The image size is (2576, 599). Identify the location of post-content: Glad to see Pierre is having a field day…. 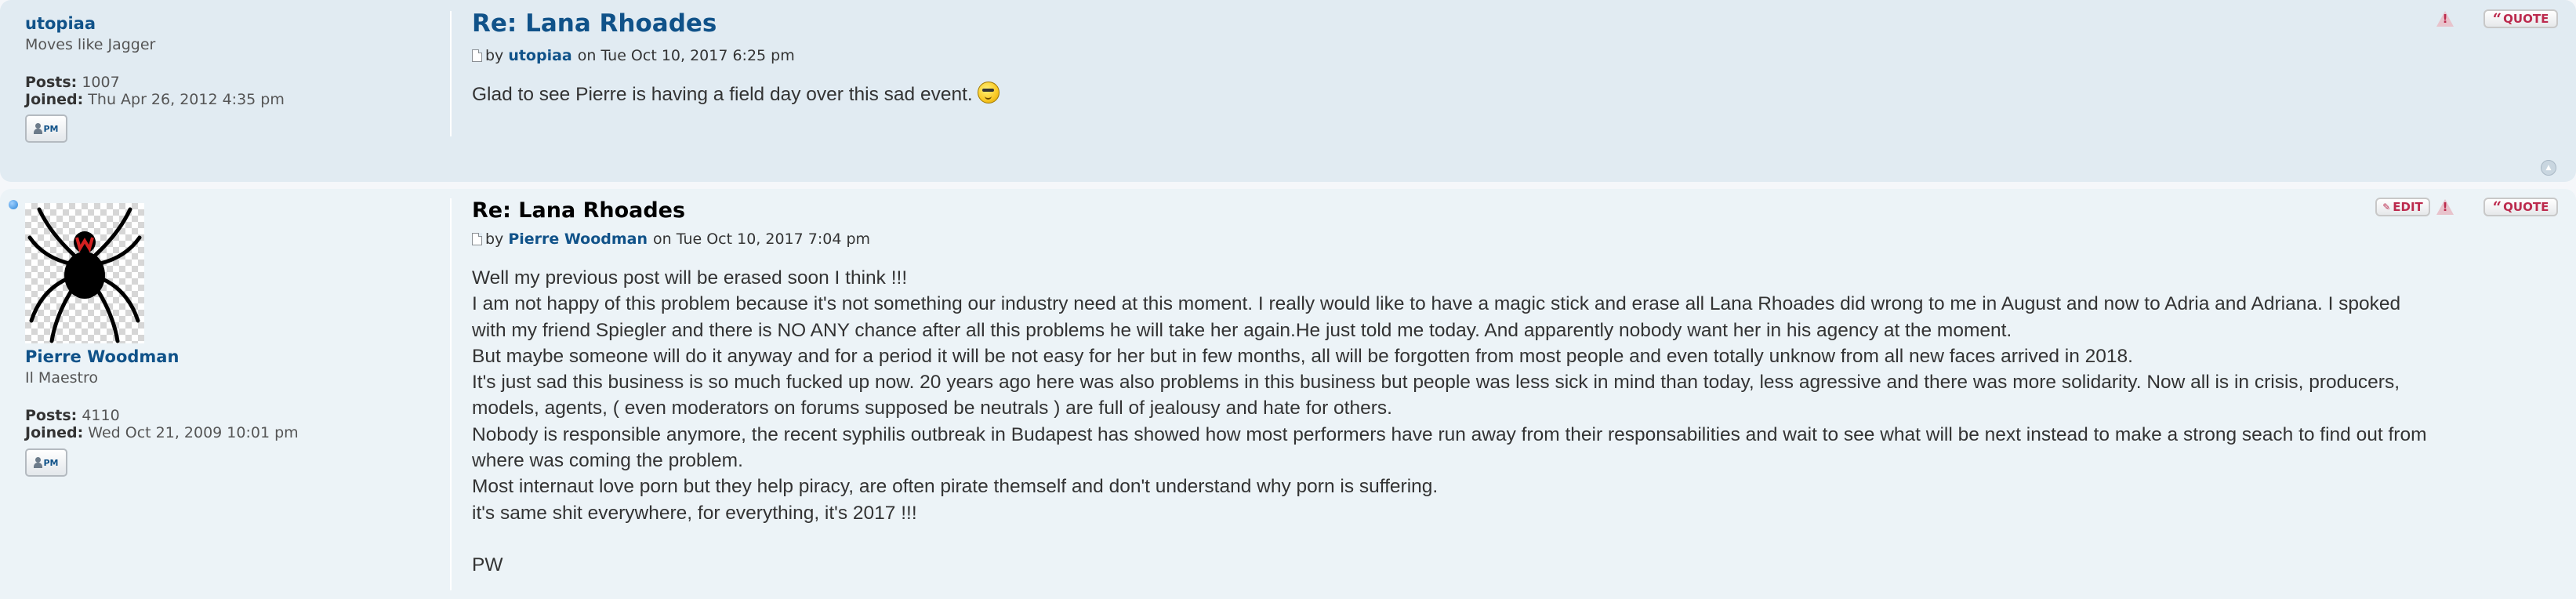
(736, 94).